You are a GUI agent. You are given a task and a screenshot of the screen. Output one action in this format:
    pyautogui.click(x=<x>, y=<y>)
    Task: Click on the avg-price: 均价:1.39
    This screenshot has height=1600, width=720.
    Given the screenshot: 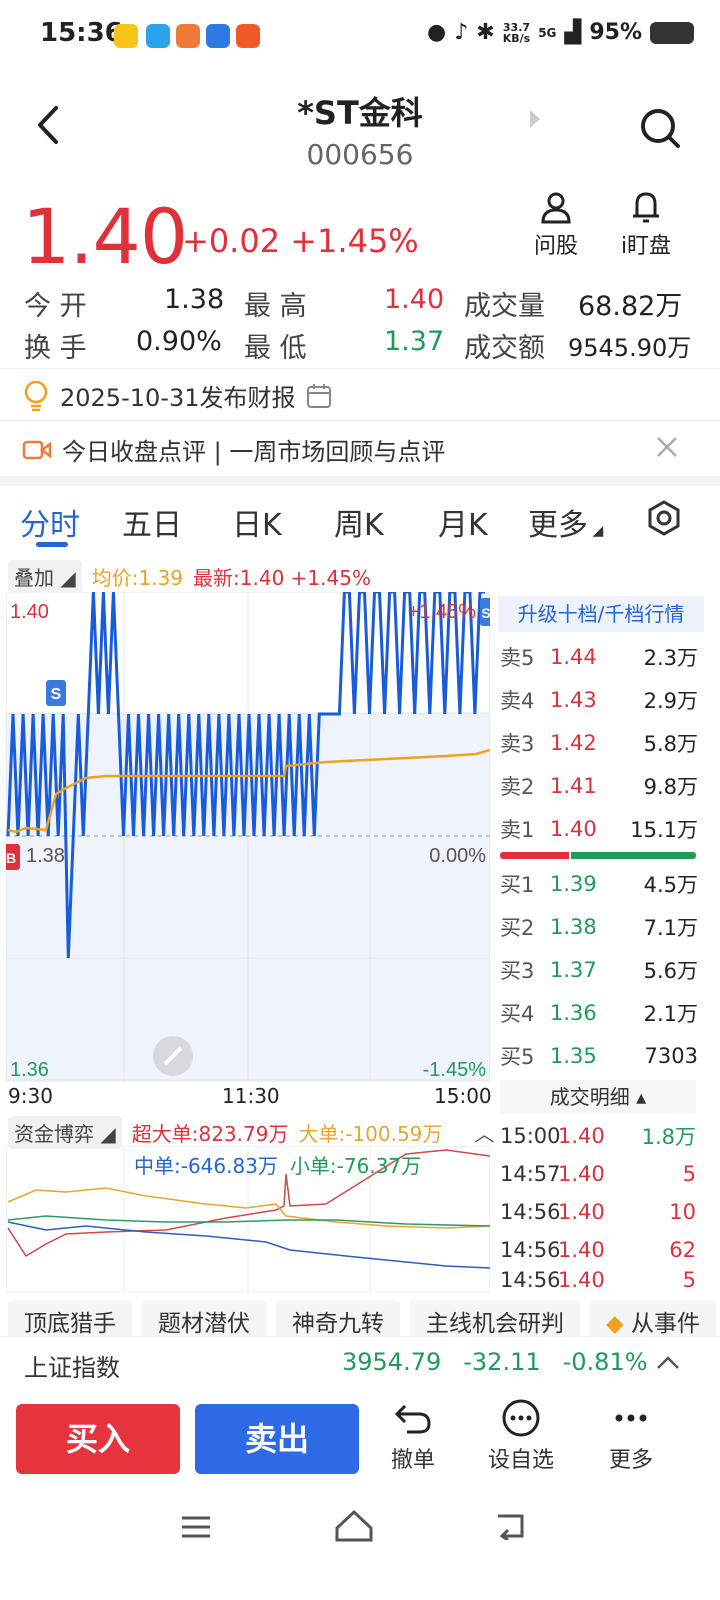 What is the action you would take?
    pyautogui.click(x=137, y=578)
    